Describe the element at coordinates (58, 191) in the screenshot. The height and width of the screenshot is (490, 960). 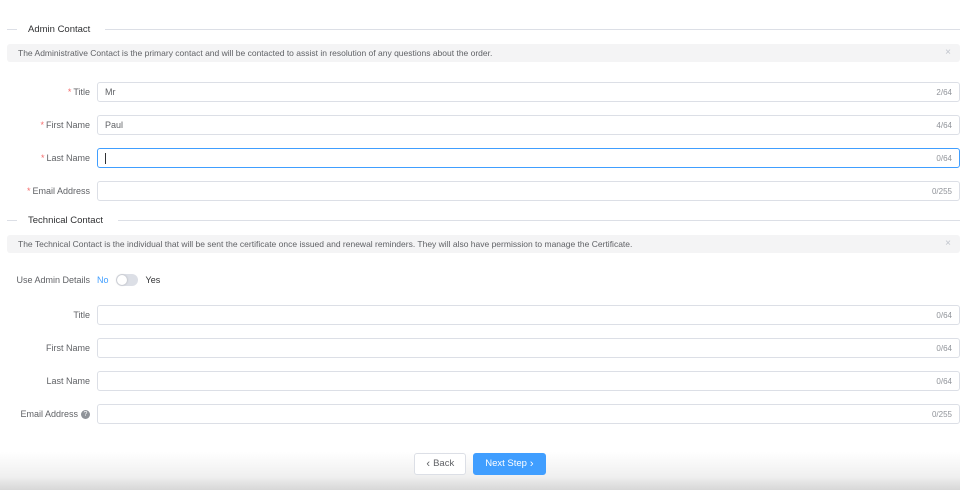
I see `field-label: * Email Address` at that location.